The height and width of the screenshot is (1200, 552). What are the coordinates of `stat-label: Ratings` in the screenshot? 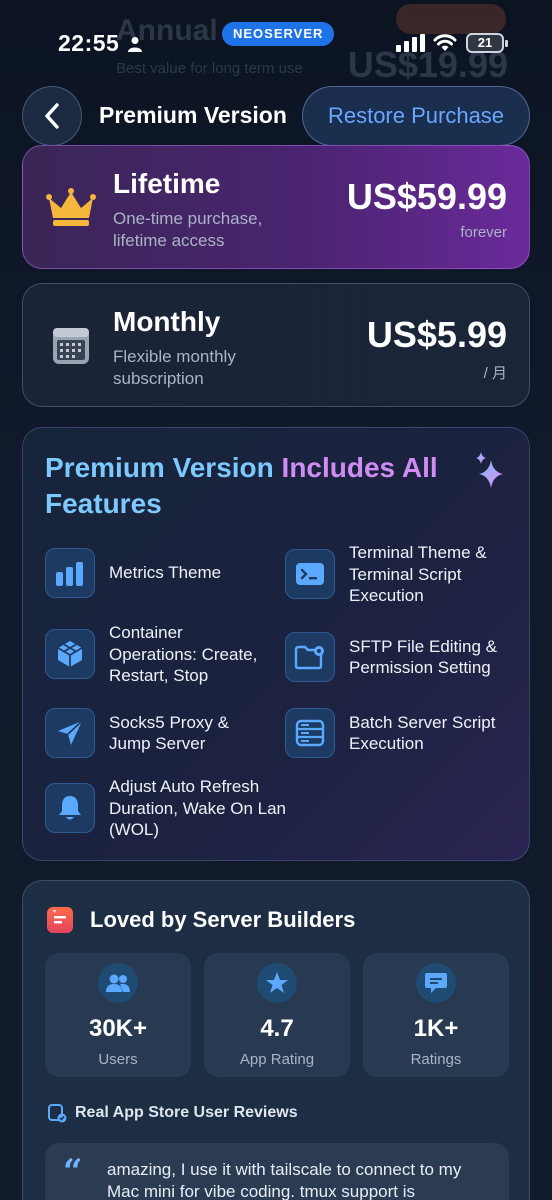 It's located at (436, 1059).